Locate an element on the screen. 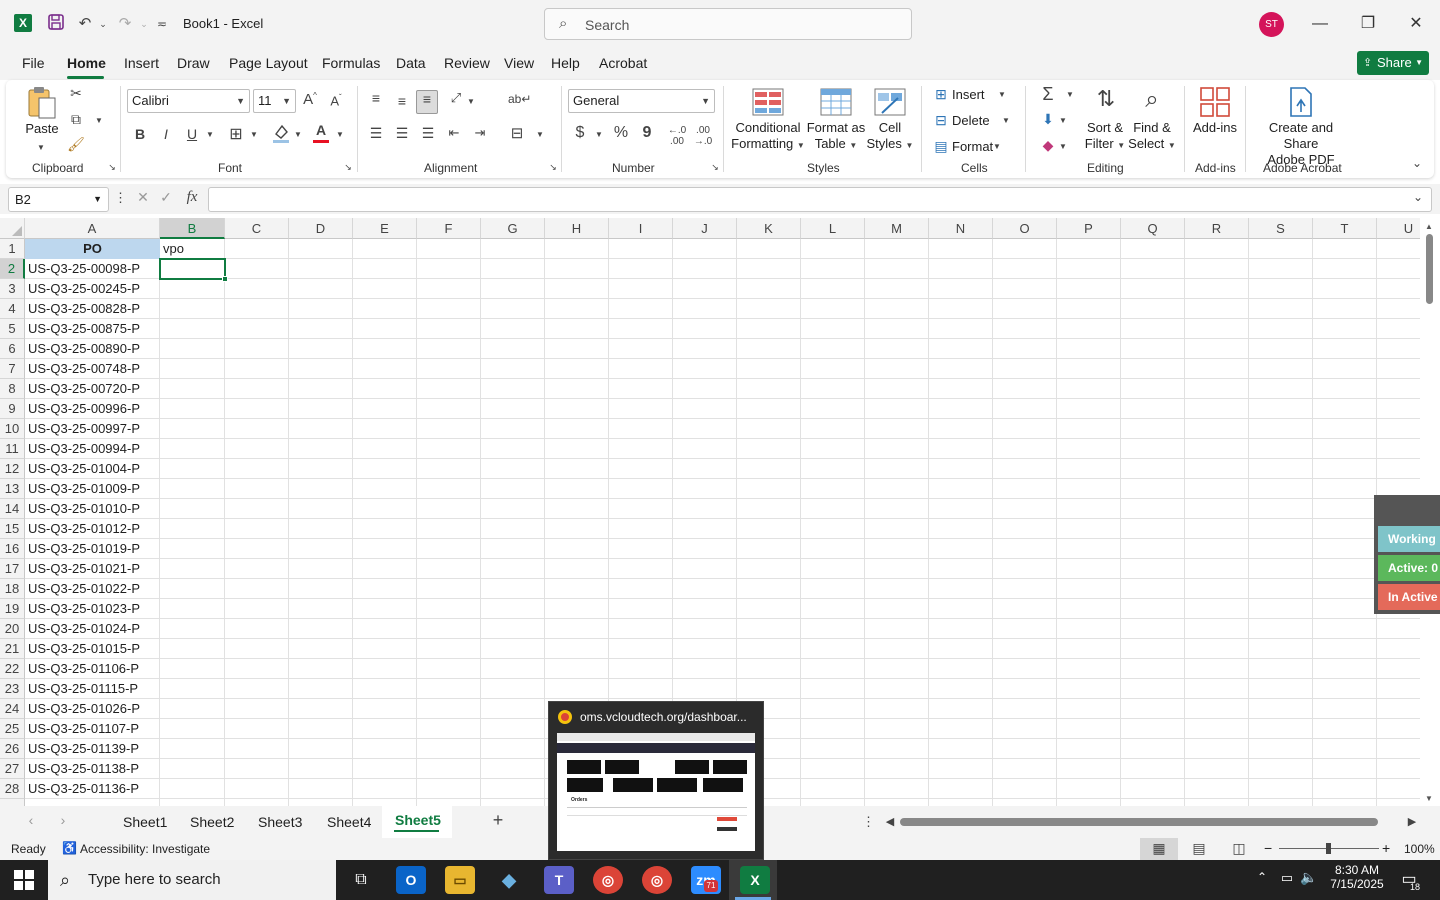 The height and width of the screenshot is (900, 1440). tab-sheet5: Sheet5 is located at coordinates (418, 820).